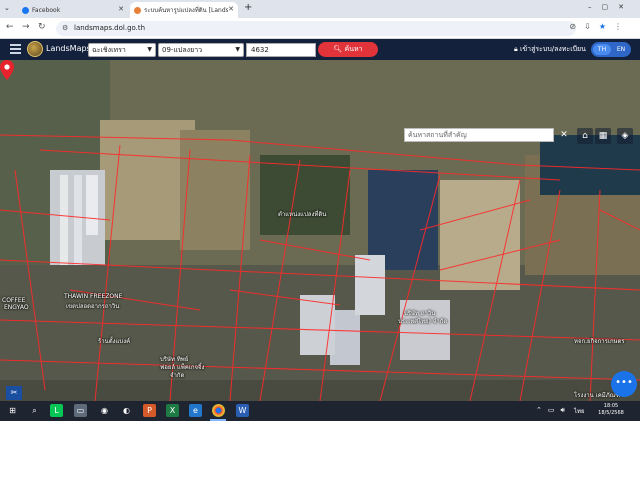 The width and height of the screenshot is (640, 480). What do you see at coordinates (621, 49) in the screenshot?
I see `lang-en-button: EN` at bounding box center [621, 49].